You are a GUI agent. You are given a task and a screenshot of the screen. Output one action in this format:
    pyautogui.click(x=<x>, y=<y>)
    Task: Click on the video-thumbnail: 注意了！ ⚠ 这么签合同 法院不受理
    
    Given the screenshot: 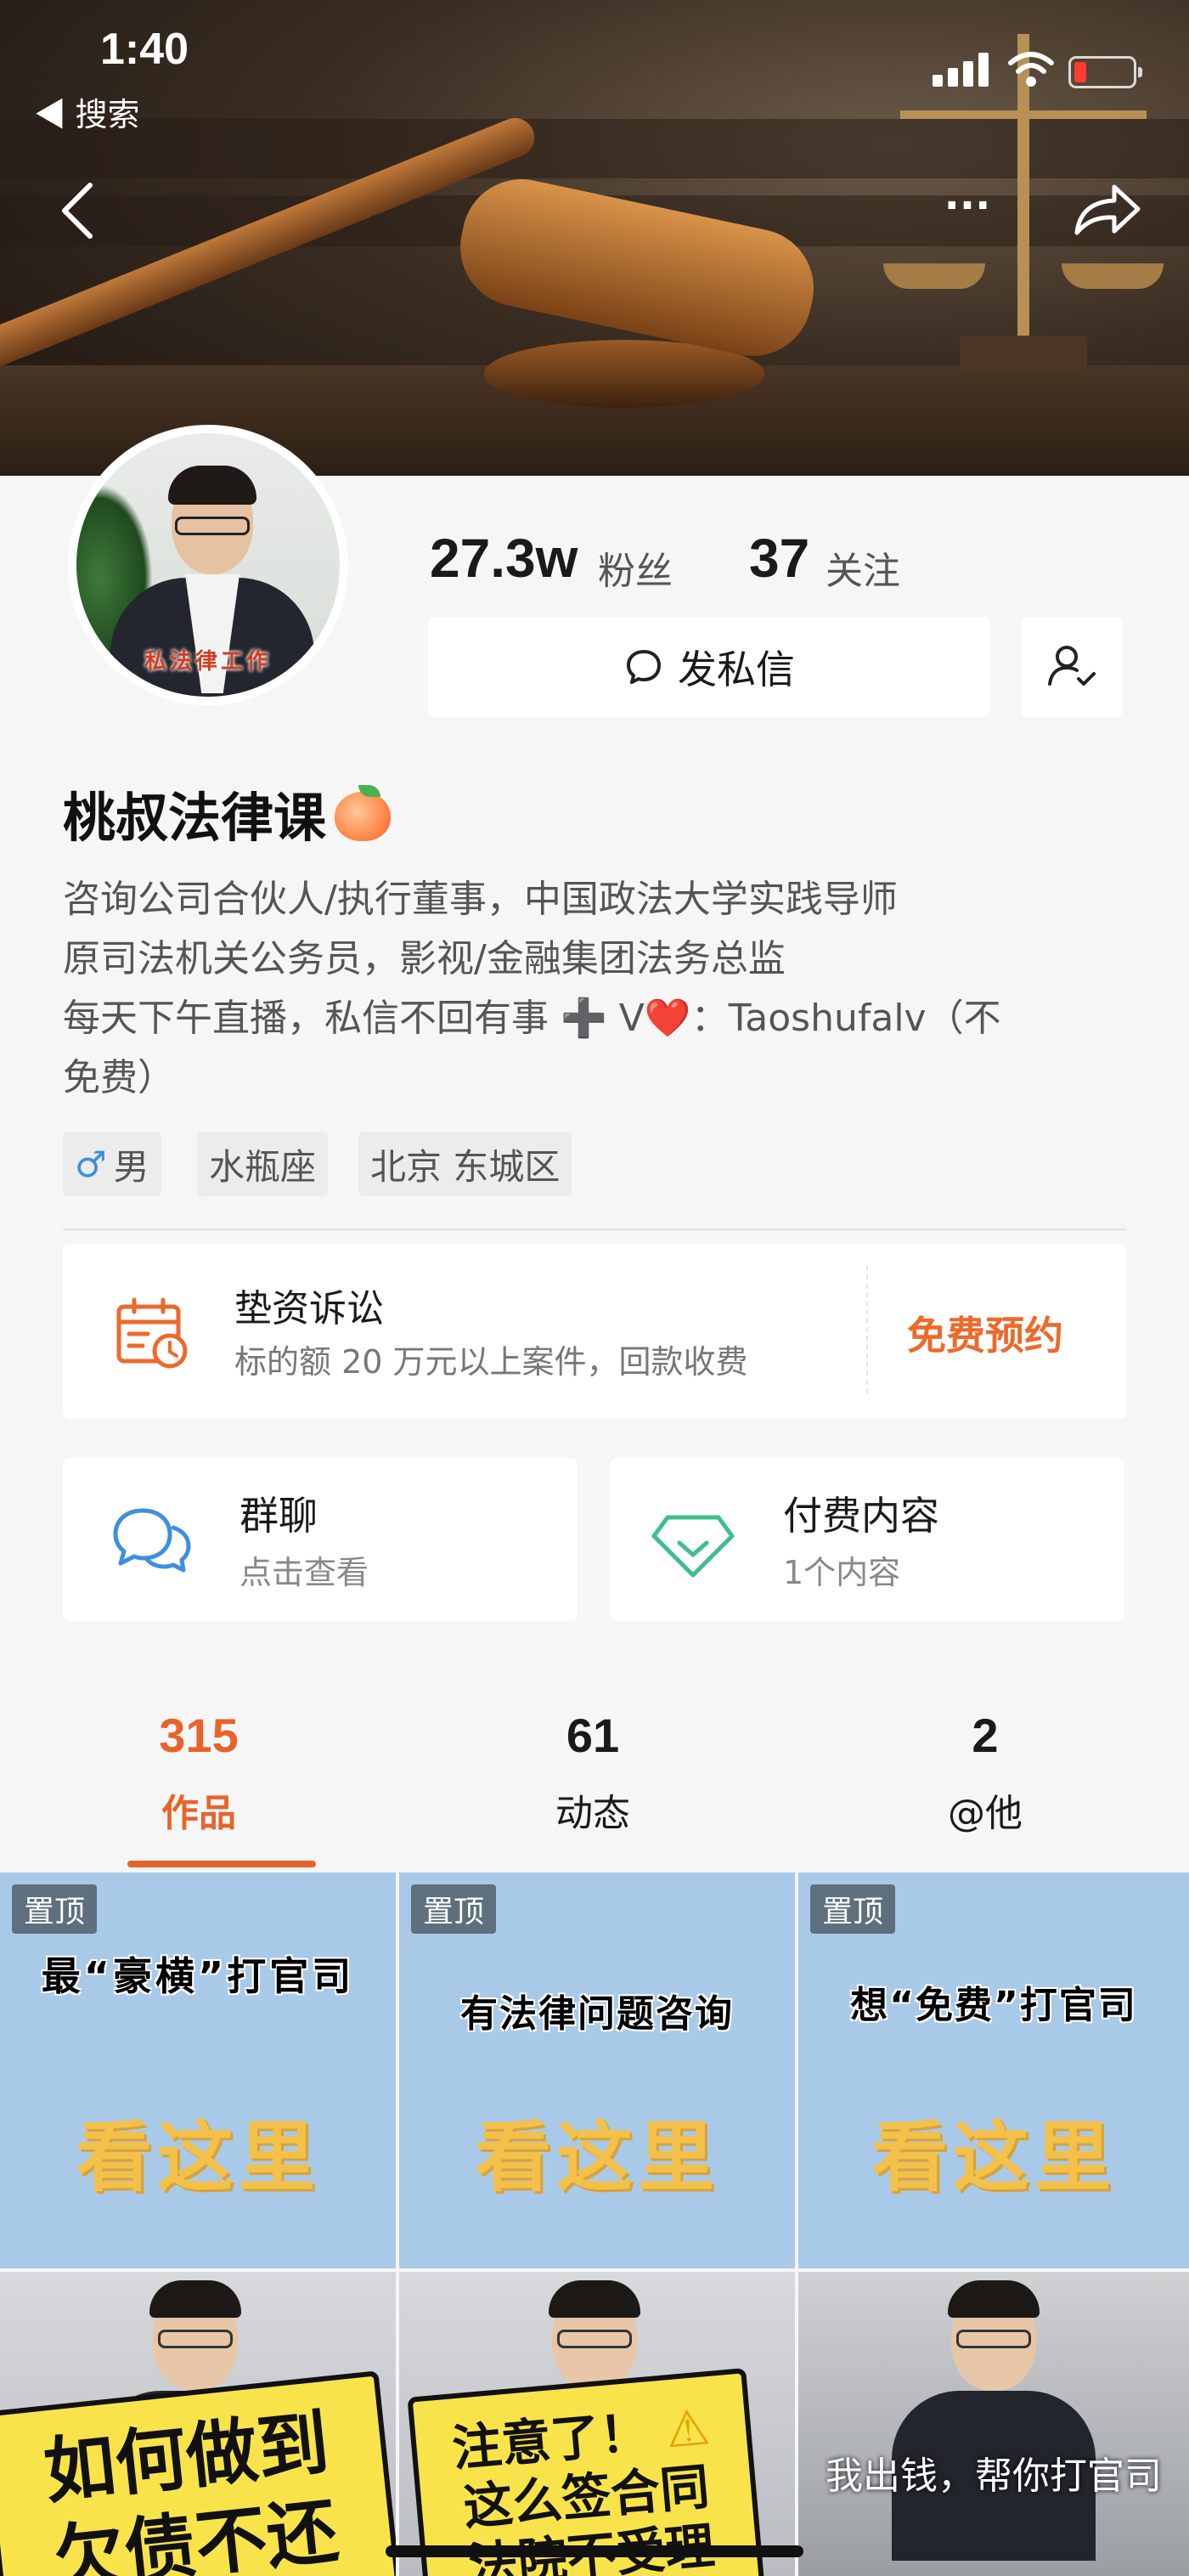 What is the action you would take?
    pyautogui.click(x=597, y=2424)
    